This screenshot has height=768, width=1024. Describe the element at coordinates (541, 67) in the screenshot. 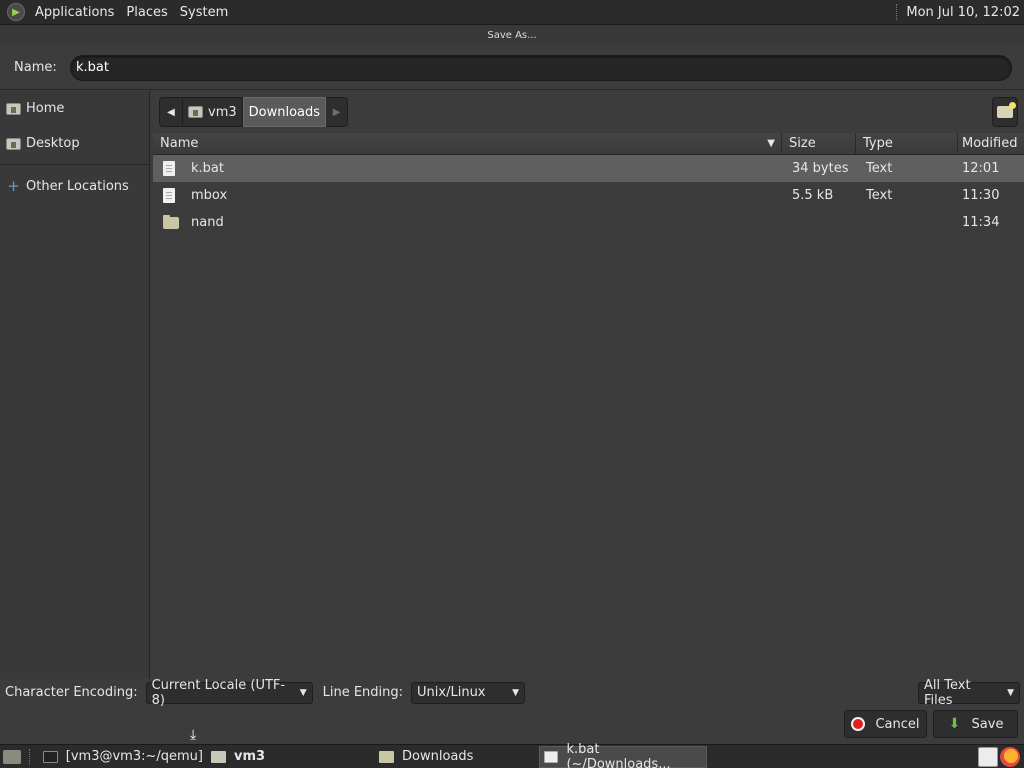

I see `filename-input` at that location.